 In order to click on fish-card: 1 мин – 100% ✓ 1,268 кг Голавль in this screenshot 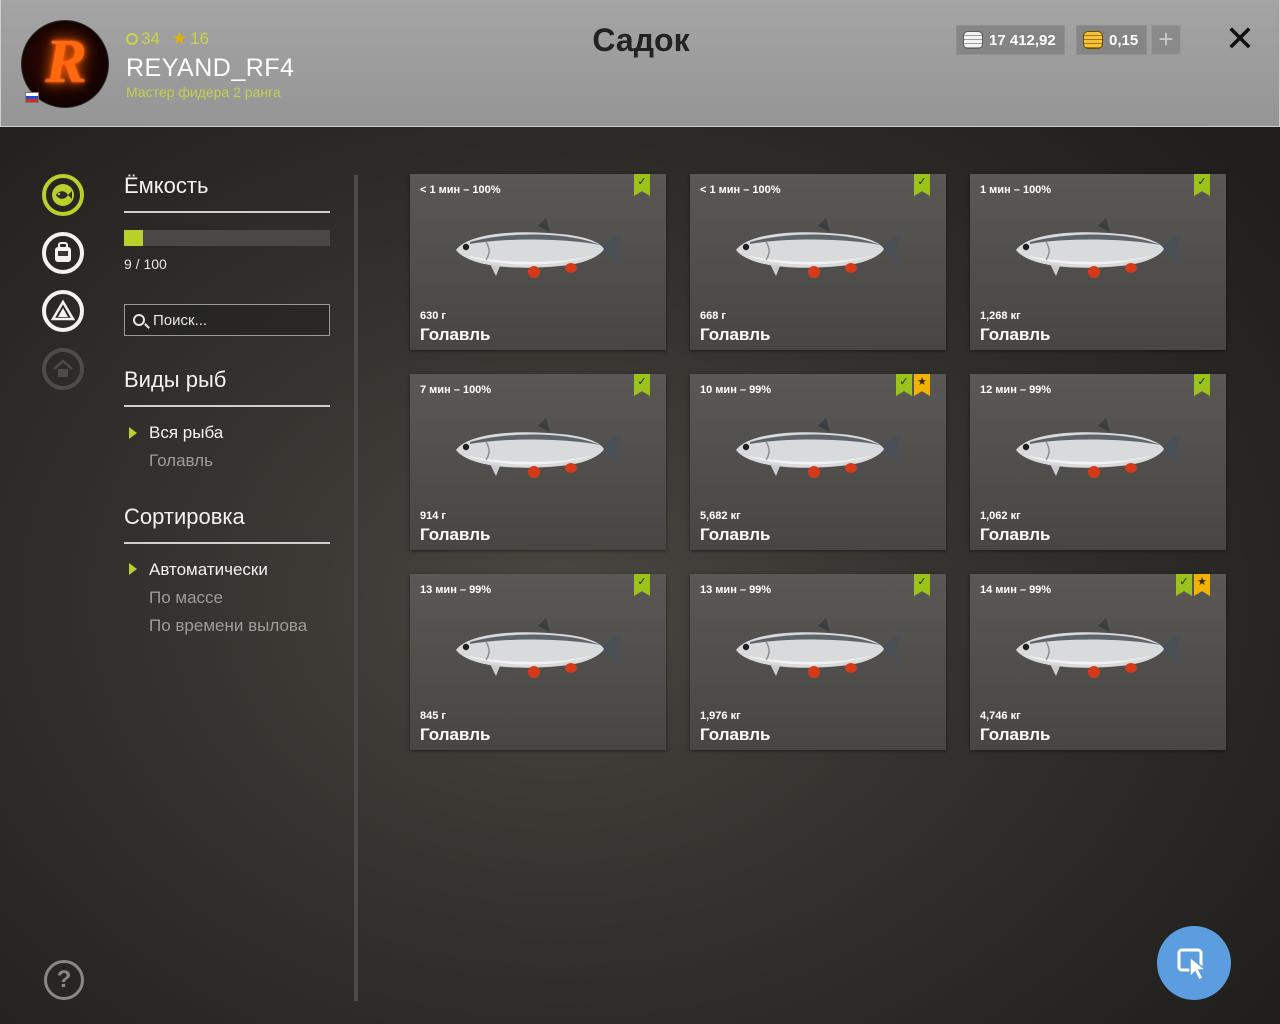, I will do `click(1098, 262)`.